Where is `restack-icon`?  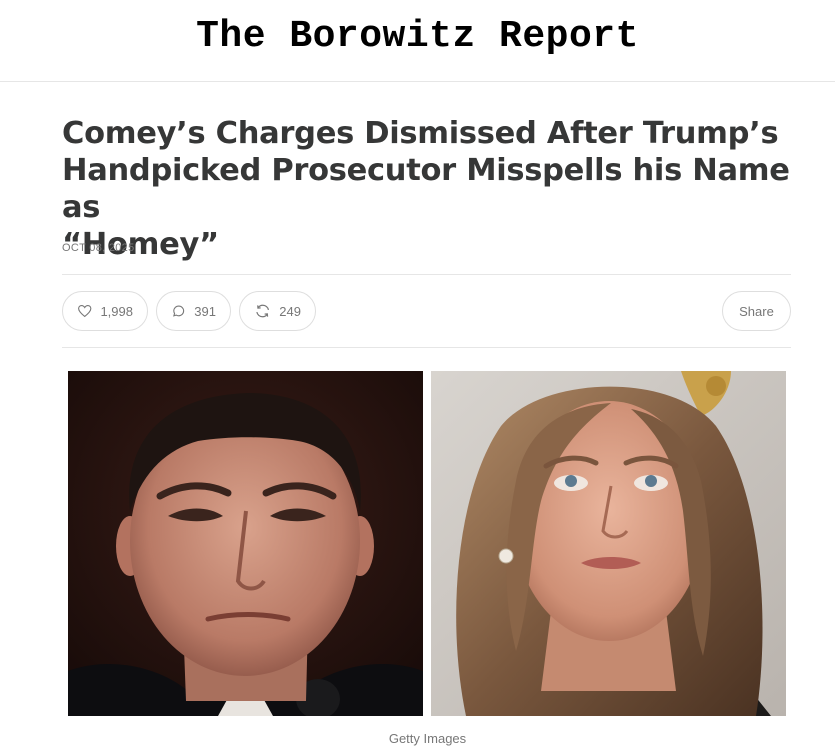 restack-icon is located at coordinates (263, 311).